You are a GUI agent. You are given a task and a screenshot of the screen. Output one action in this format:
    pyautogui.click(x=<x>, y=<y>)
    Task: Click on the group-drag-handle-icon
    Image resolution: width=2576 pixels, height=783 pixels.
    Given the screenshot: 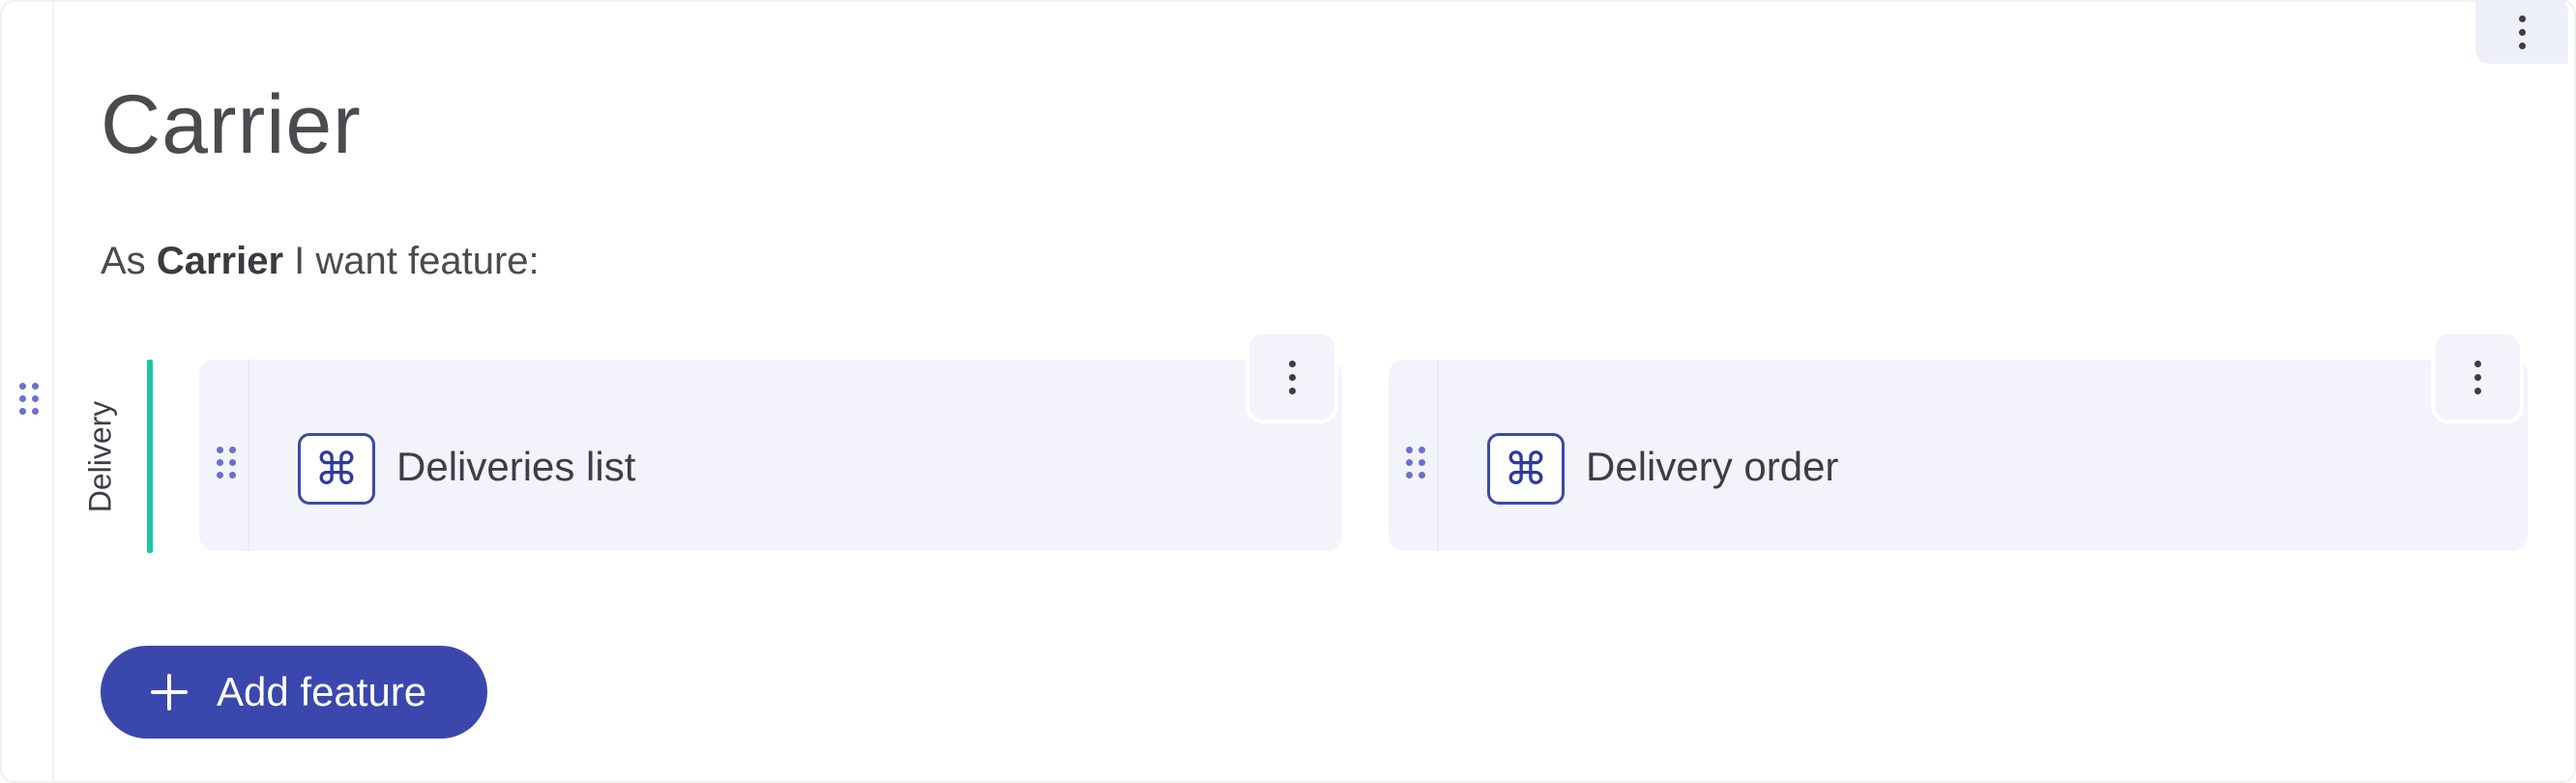 What is the action you would take?
    pyautogui.click(x=29, y=399)
    